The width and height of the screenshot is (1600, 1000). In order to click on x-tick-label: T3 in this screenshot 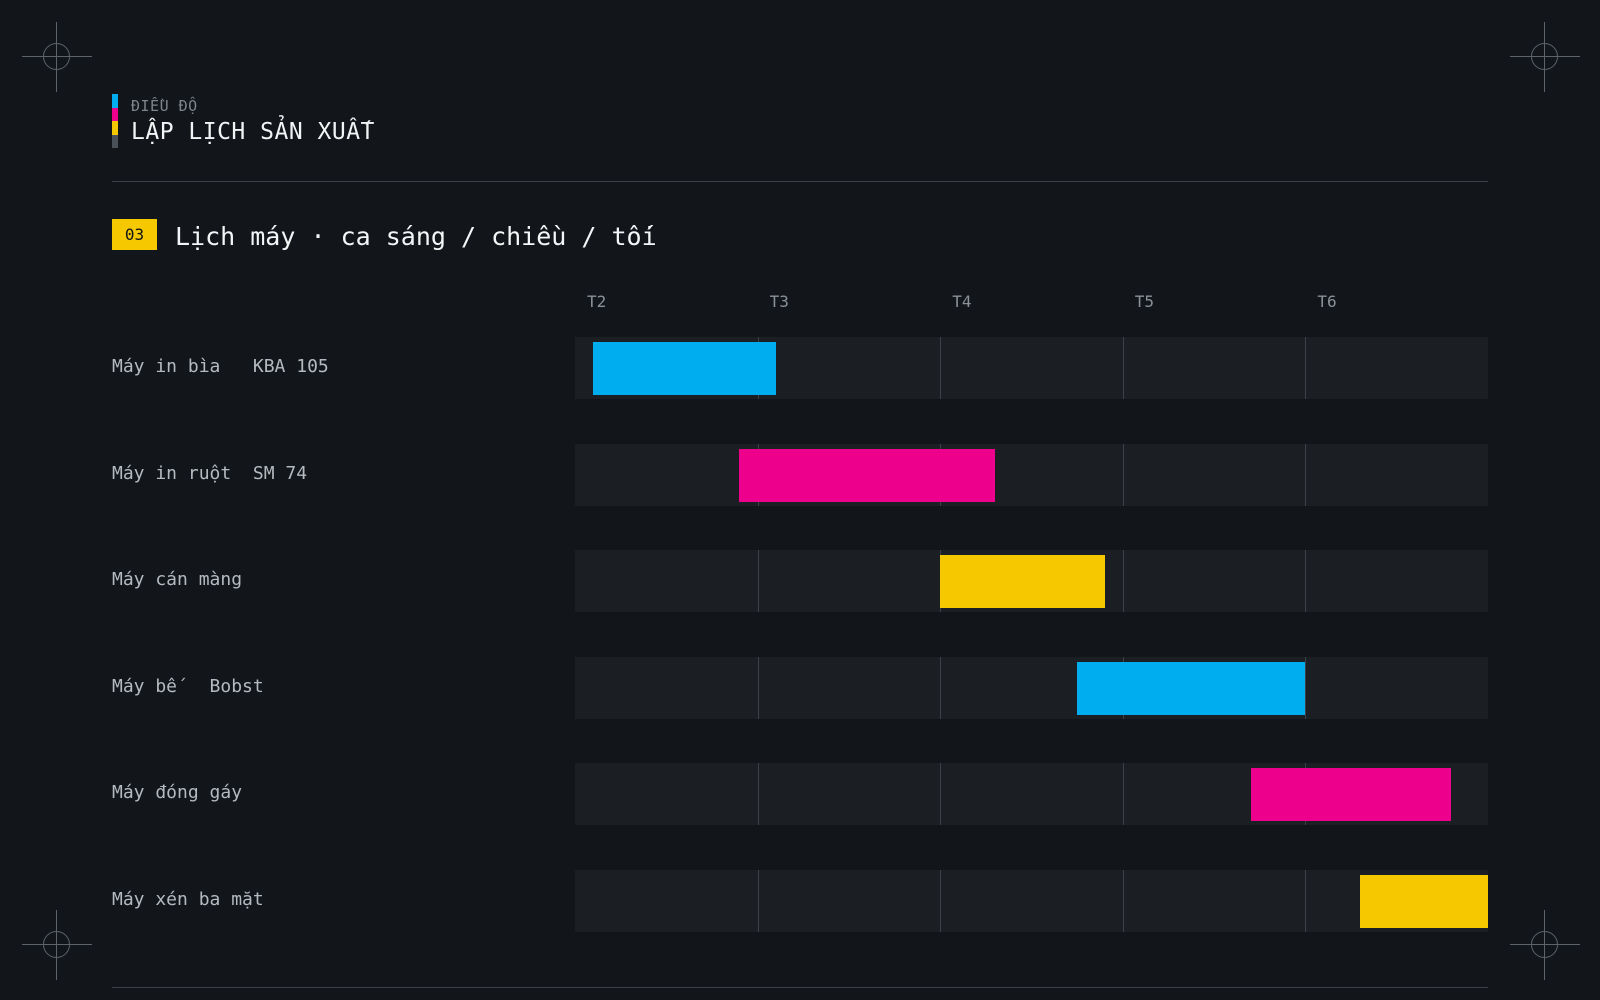, I will do `click(779, 301)`.